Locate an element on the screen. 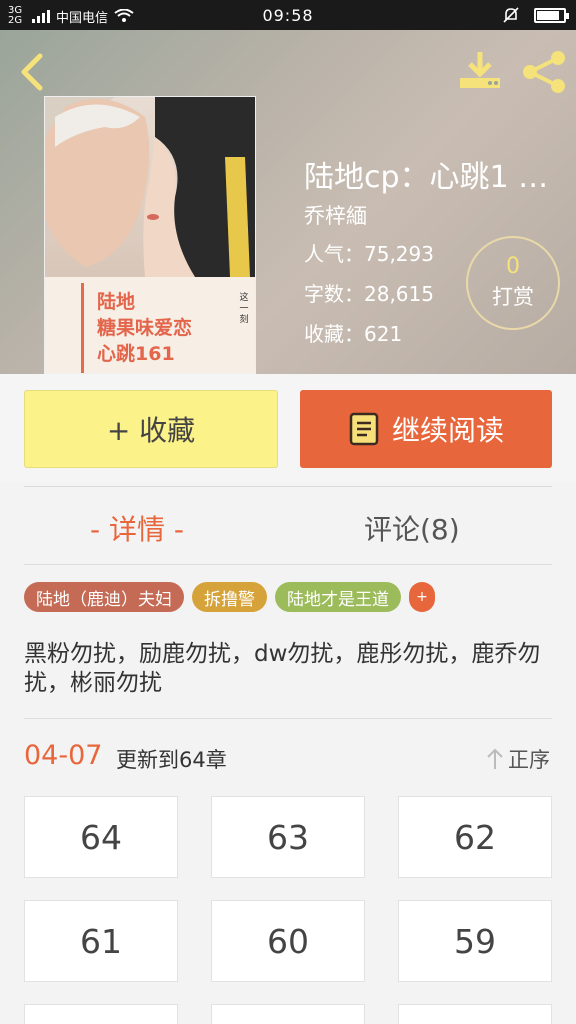  download-icon is located at coordinates (480, 71).